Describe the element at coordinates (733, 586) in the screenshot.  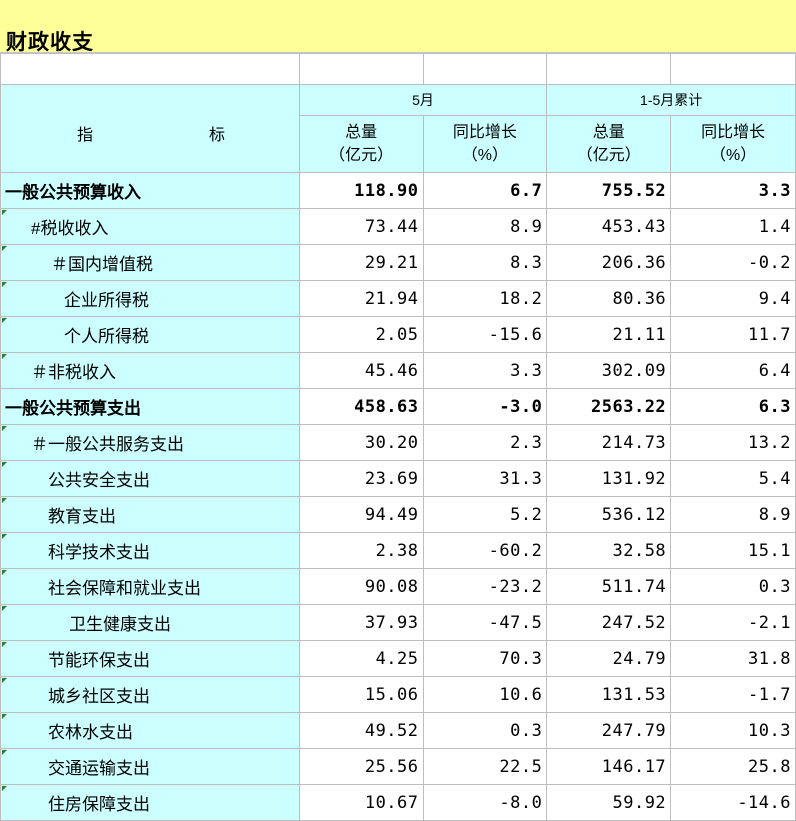
I see `cumulative-growth-cell: 0.3` at that location.